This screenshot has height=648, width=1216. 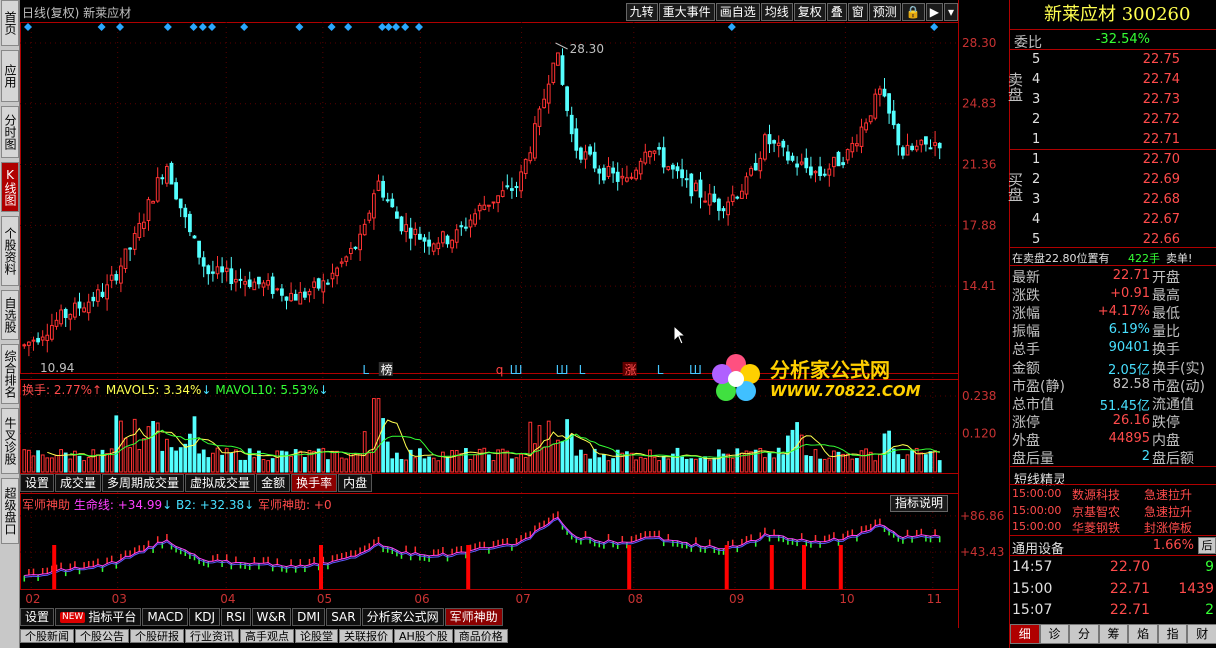 What do you see at coordinates (37, 617) in the screenshot?
I see `indicator-tab-0: 设置` at bounding box center [37, 617].